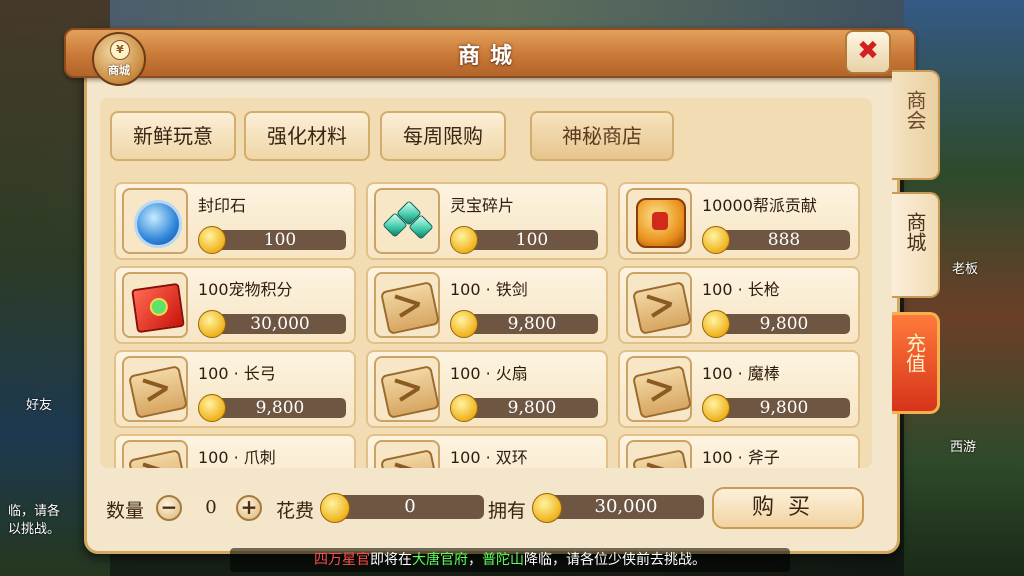 The image size is (1024, 576). Describe the element at coordinates (739, 221) in the screenshot. I see `item-card: 10000帮派贡献 888` at that location.